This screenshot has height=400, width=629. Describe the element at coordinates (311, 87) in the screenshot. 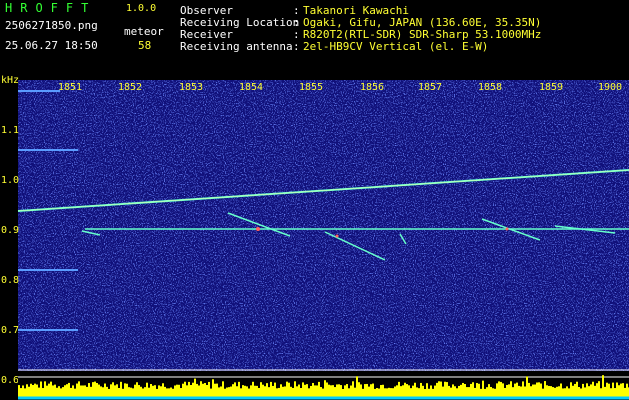

I see `x-tick-label: 1855` at that location.